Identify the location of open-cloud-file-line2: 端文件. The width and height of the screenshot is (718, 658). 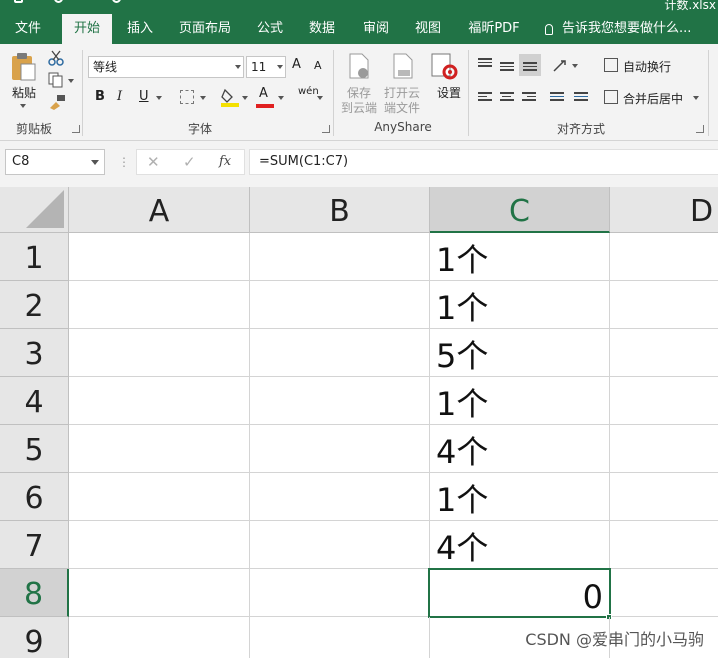
(402, 107).